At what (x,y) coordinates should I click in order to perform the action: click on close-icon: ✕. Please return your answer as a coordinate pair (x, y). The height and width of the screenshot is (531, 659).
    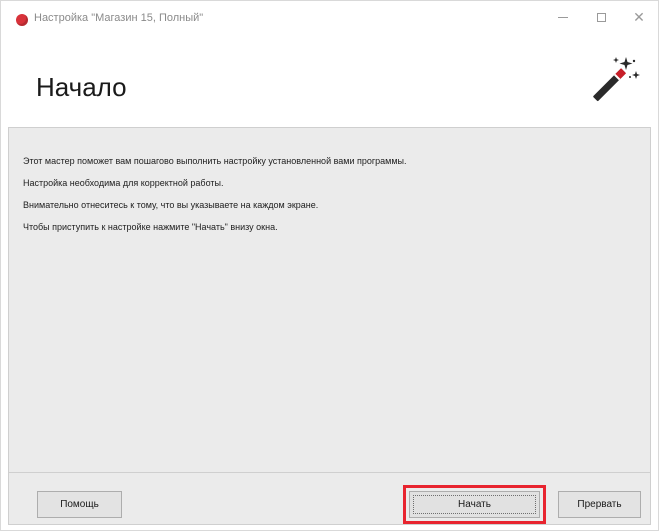
    Looking at the image, I should click on (639, 17).